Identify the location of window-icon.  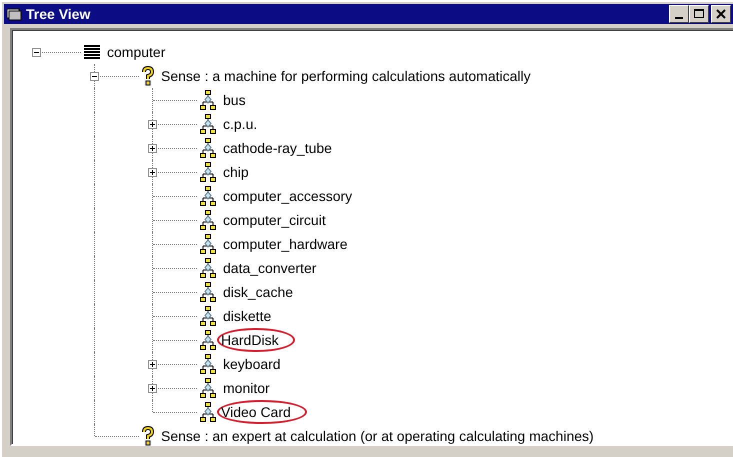
(14, 14).